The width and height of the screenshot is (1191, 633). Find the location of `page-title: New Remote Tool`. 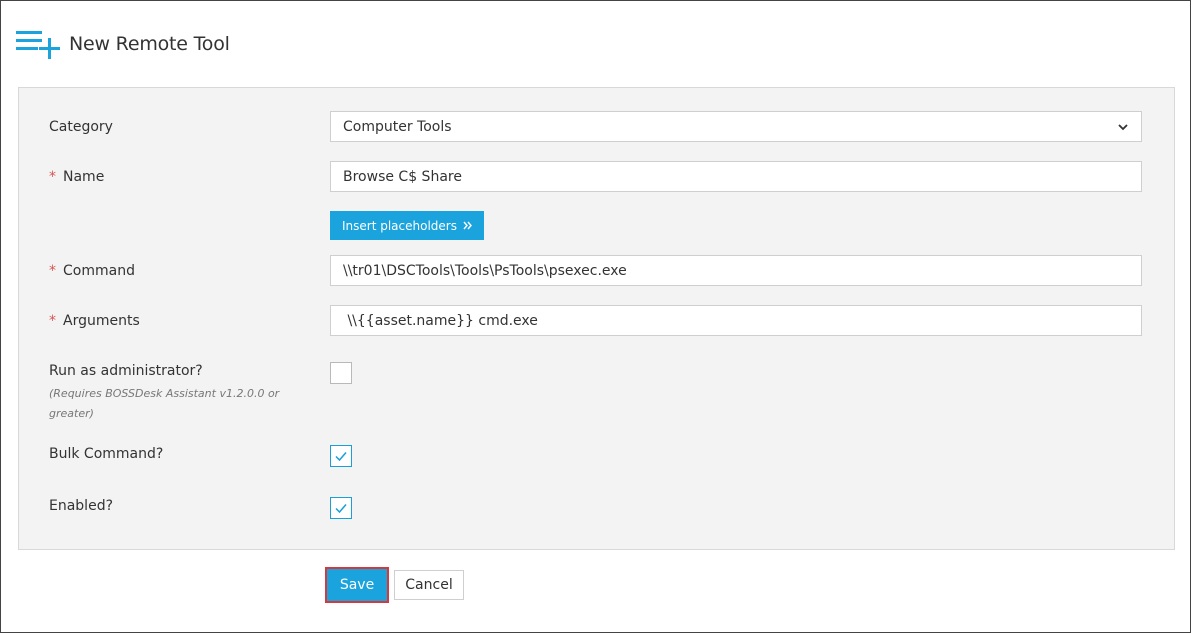

page-title: New Remote Tool is located at coordinates (149, 44).